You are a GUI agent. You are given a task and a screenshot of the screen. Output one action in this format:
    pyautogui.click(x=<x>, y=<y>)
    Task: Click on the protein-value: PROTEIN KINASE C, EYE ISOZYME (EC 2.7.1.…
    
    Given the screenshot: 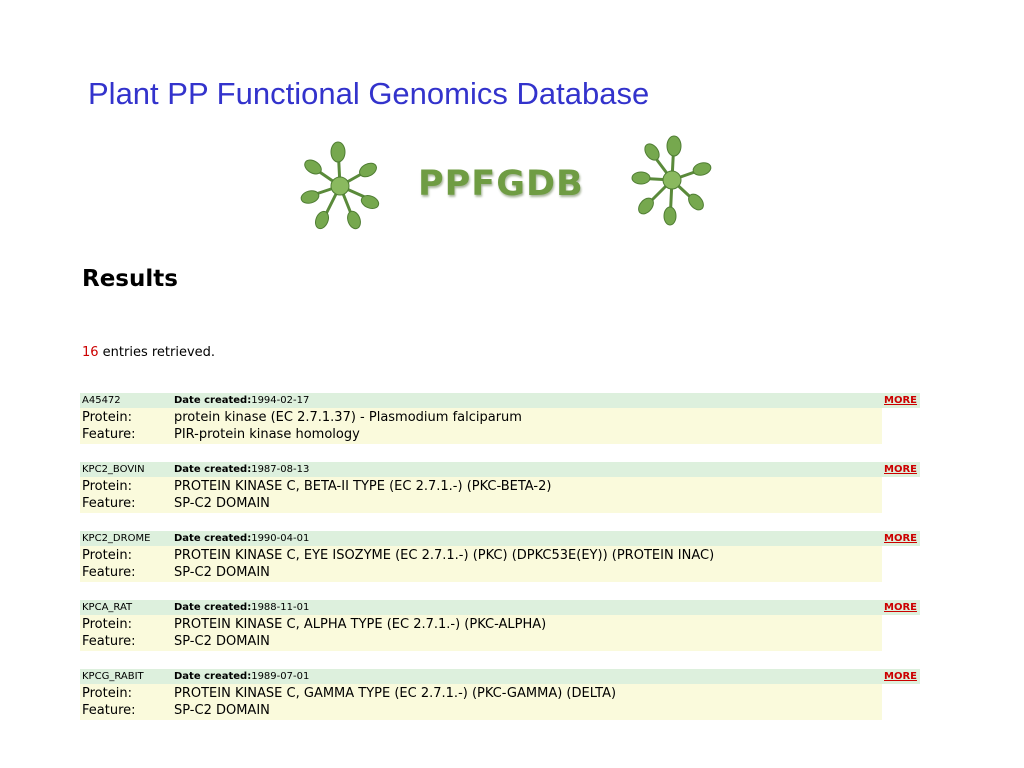 What is the action you would take?
    pyautogui.click(x=444, y=555)
    